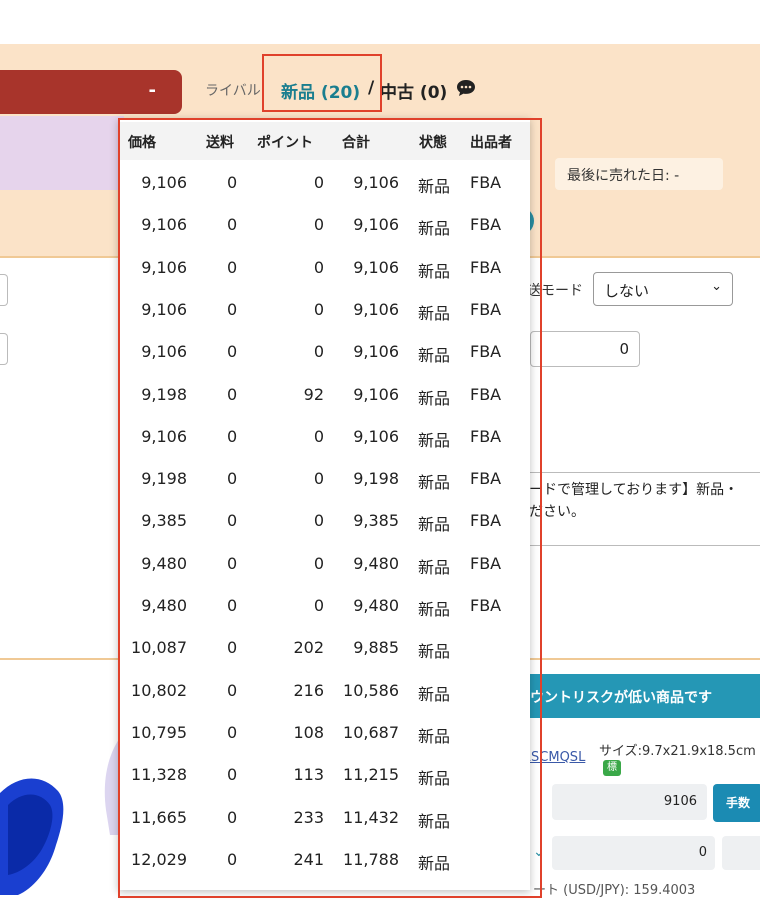  Describe the element at coordinates (62, 153) in the screenshot. I see `info-panel` at that location.